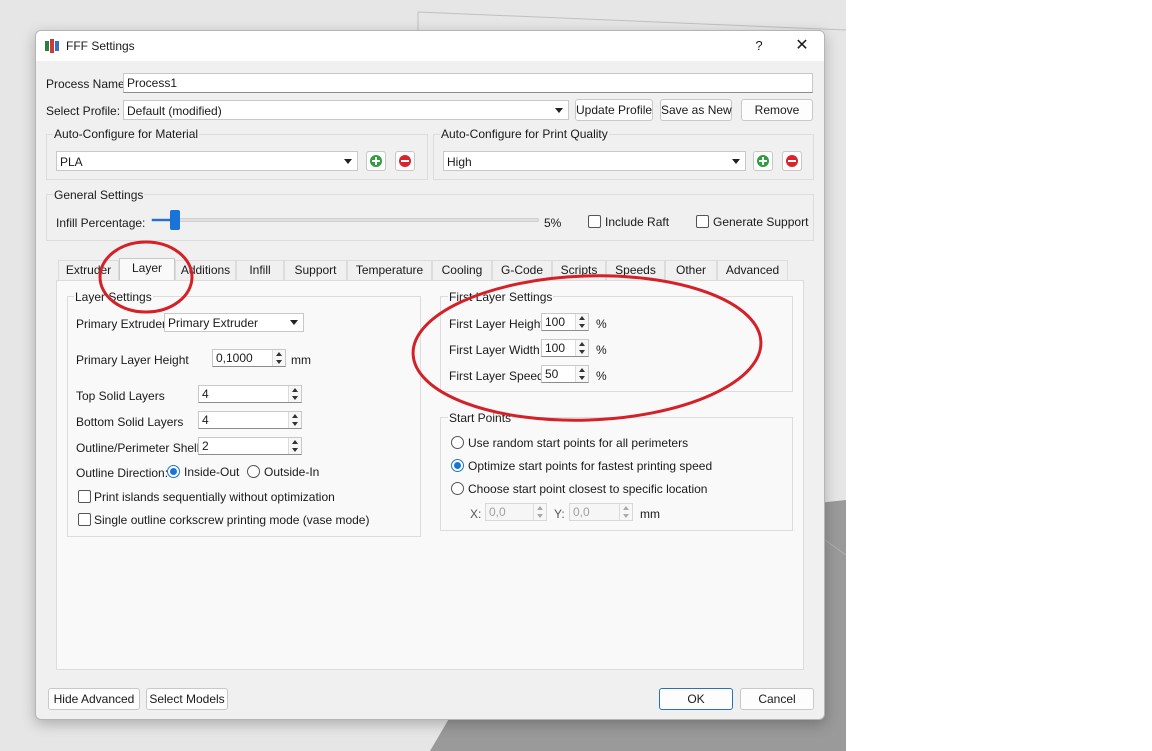 Image resolution: width=1152 pixels, height=751 pixels. What do you see at coordinates (601, 324) in the screenshot?
I see `first-layer-height-unit: %` at bounding box center [601, 324].